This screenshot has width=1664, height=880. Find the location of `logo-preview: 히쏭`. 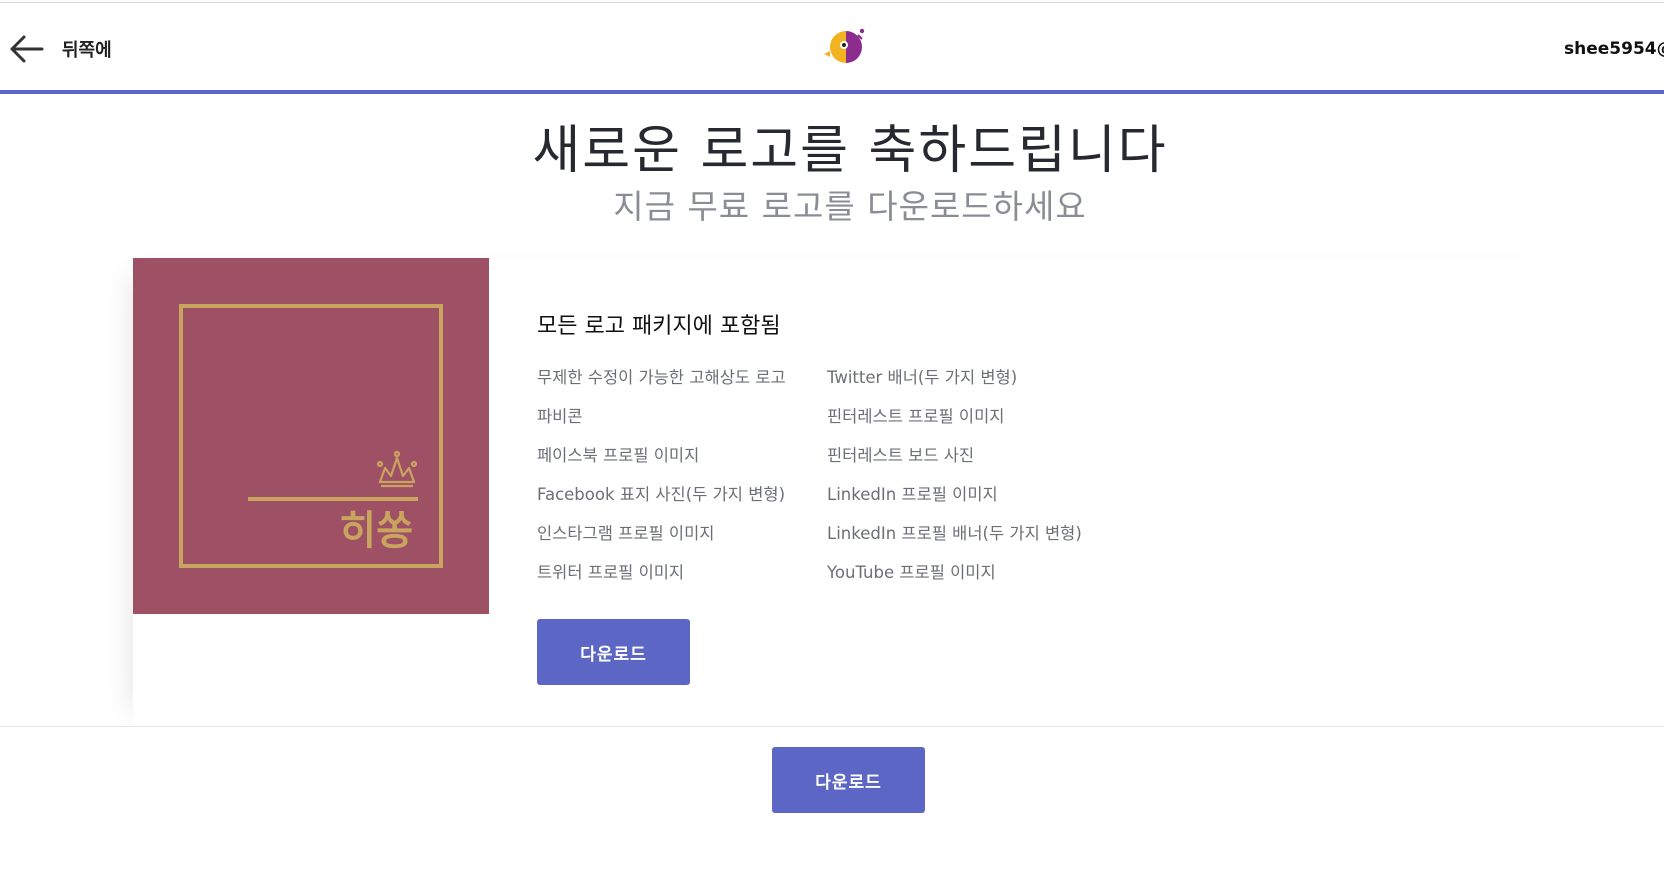

logo-preview: 히쏭 is located at coordinates (311, 436).